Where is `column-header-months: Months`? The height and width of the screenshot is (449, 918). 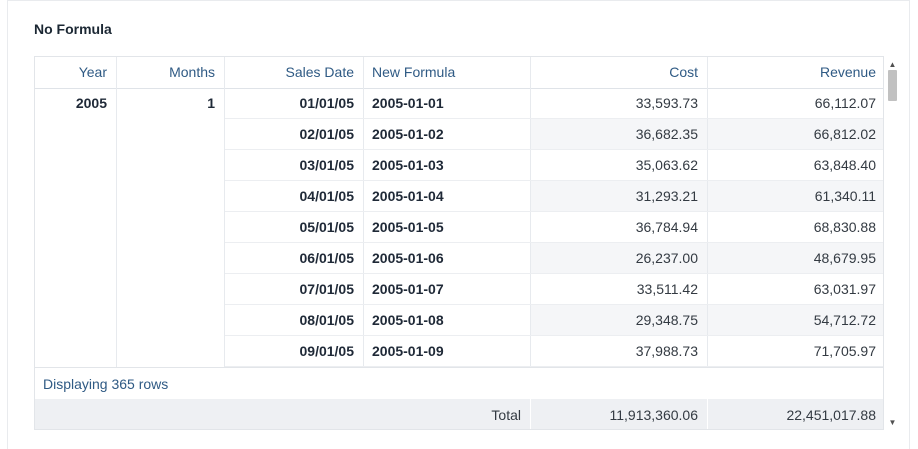 column-header-months: Months is located at coordinates (171, 72).